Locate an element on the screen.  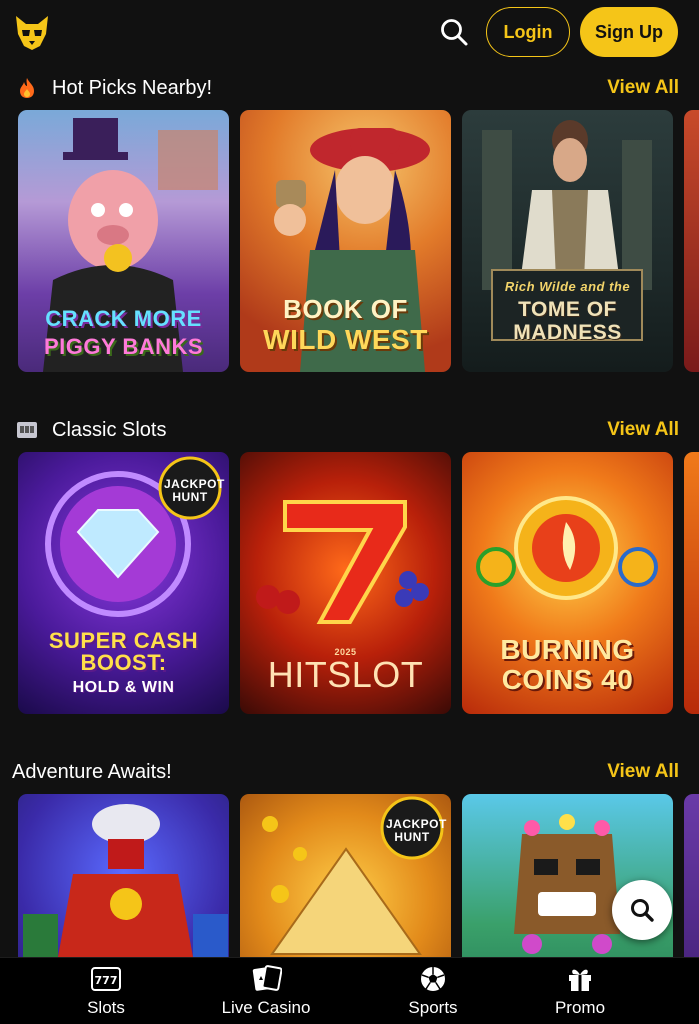
game-subtitle: TOME OF MADNESS is located at coordinates (567, 321).